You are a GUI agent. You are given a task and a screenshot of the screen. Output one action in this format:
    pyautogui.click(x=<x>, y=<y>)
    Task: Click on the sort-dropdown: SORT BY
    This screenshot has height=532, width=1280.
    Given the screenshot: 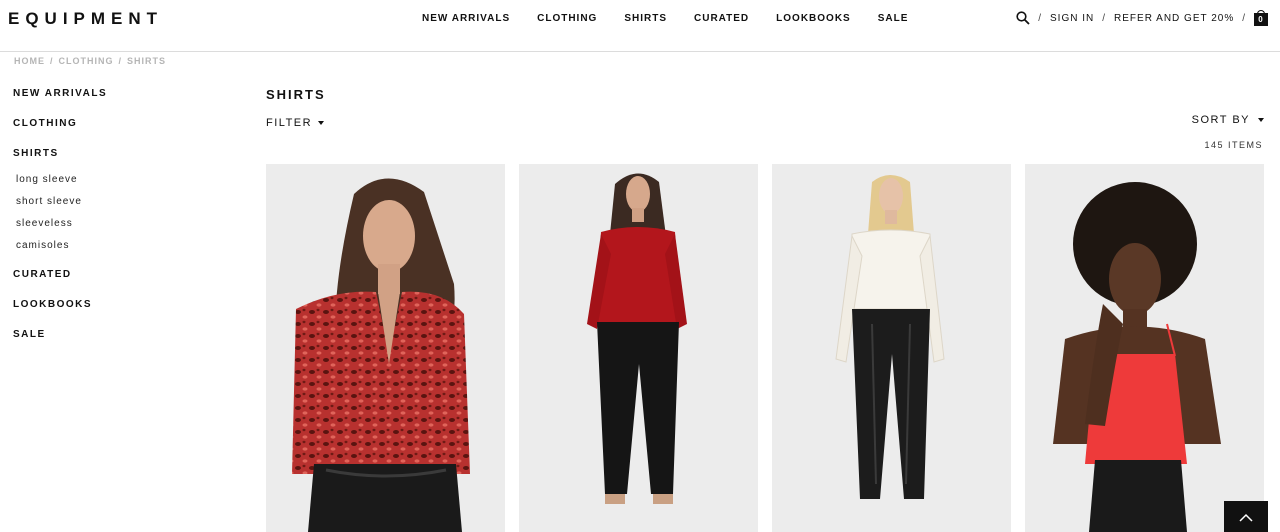 What is the action you would take?
    pyautogui.click(x=1228, y=120)
    